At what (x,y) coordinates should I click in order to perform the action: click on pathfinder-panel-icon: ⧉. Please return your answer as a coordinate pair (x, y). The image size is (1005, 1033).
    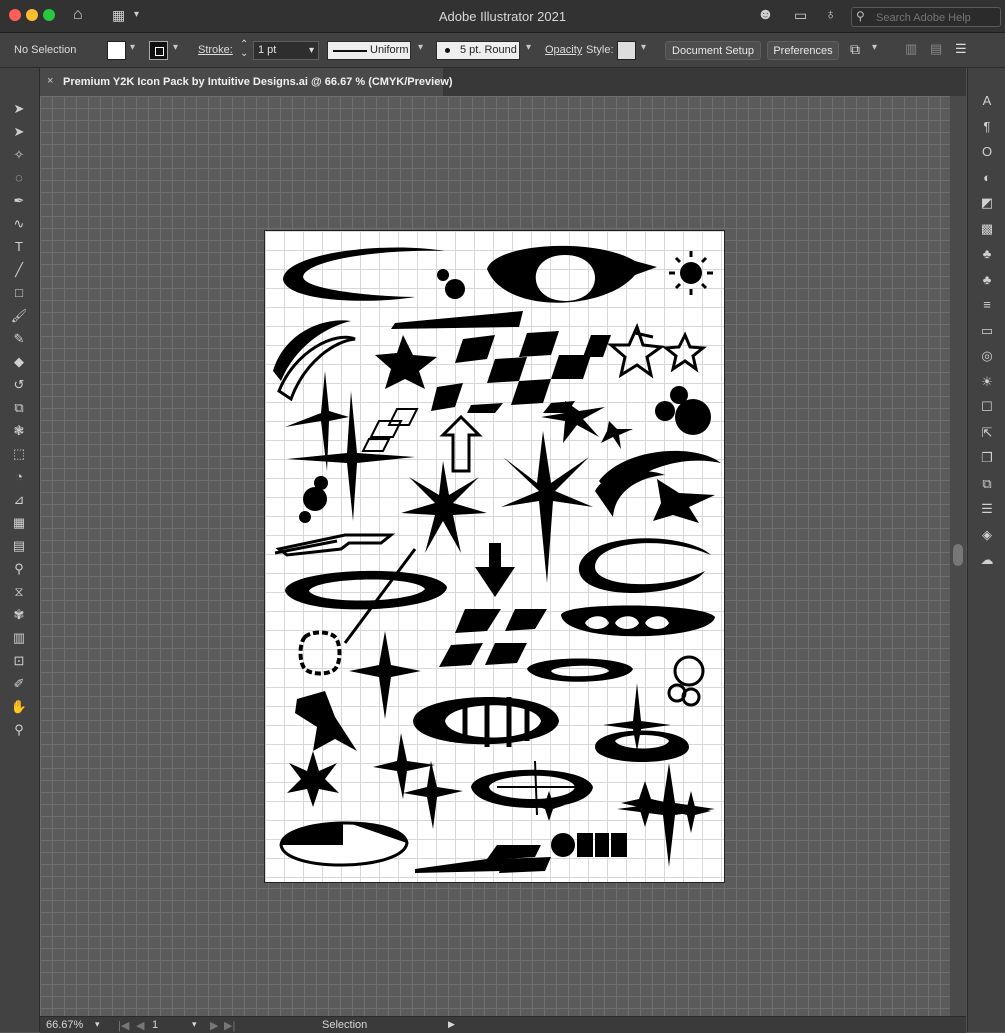
    Looking at the image, I should click on (987, 484).